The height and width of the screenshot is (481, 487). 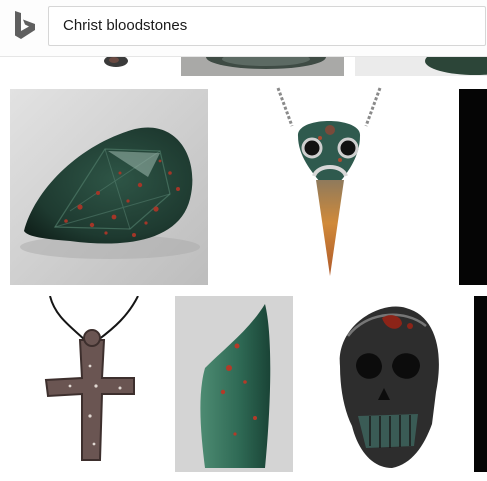 I want to click on search-header: Christ bloodstones, so click(x=243, y=28).